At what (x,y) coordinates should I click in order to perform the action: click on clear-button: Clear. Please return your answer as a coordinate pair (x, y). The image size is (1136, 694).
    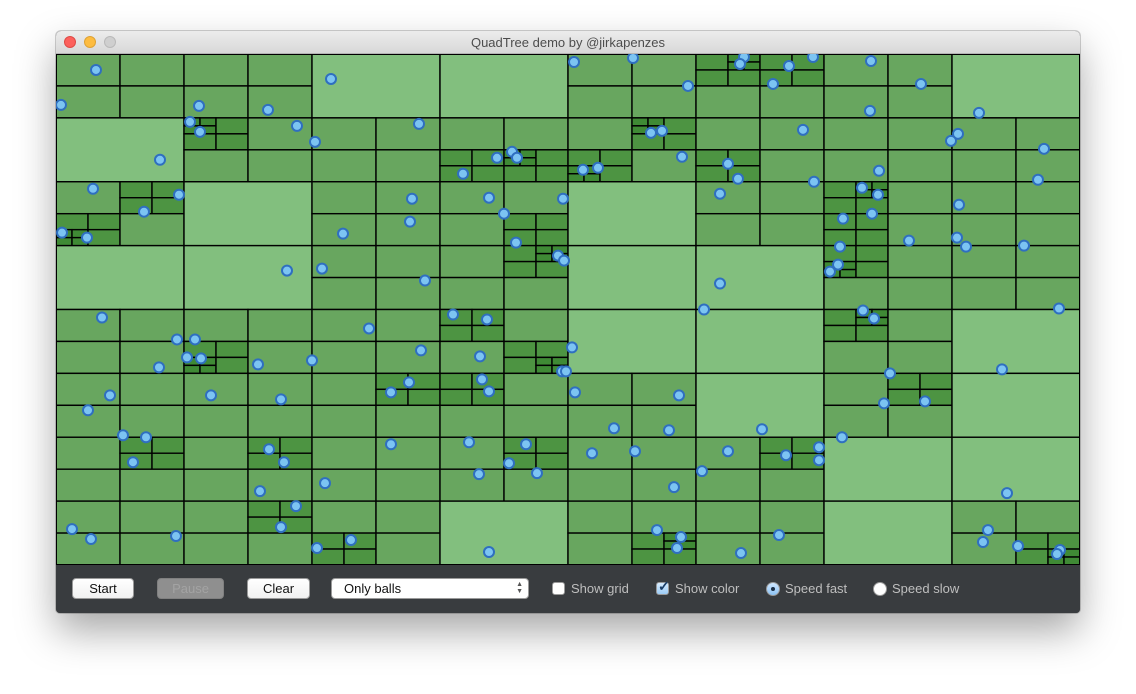
    Looking at the image, I should click on (278, 588).